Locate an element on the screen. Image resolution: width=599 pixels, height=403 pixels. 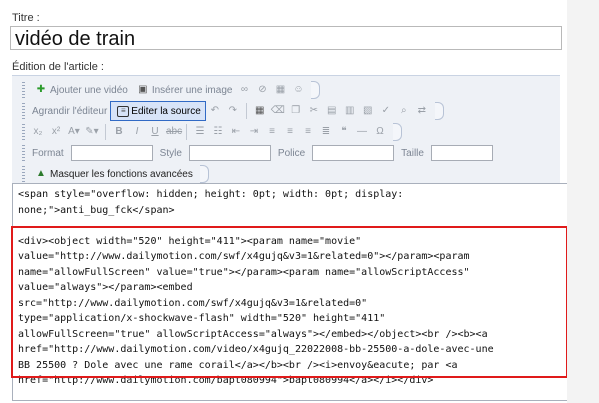
paste-word-icon: ▧ is located at coordinates (368, 111).